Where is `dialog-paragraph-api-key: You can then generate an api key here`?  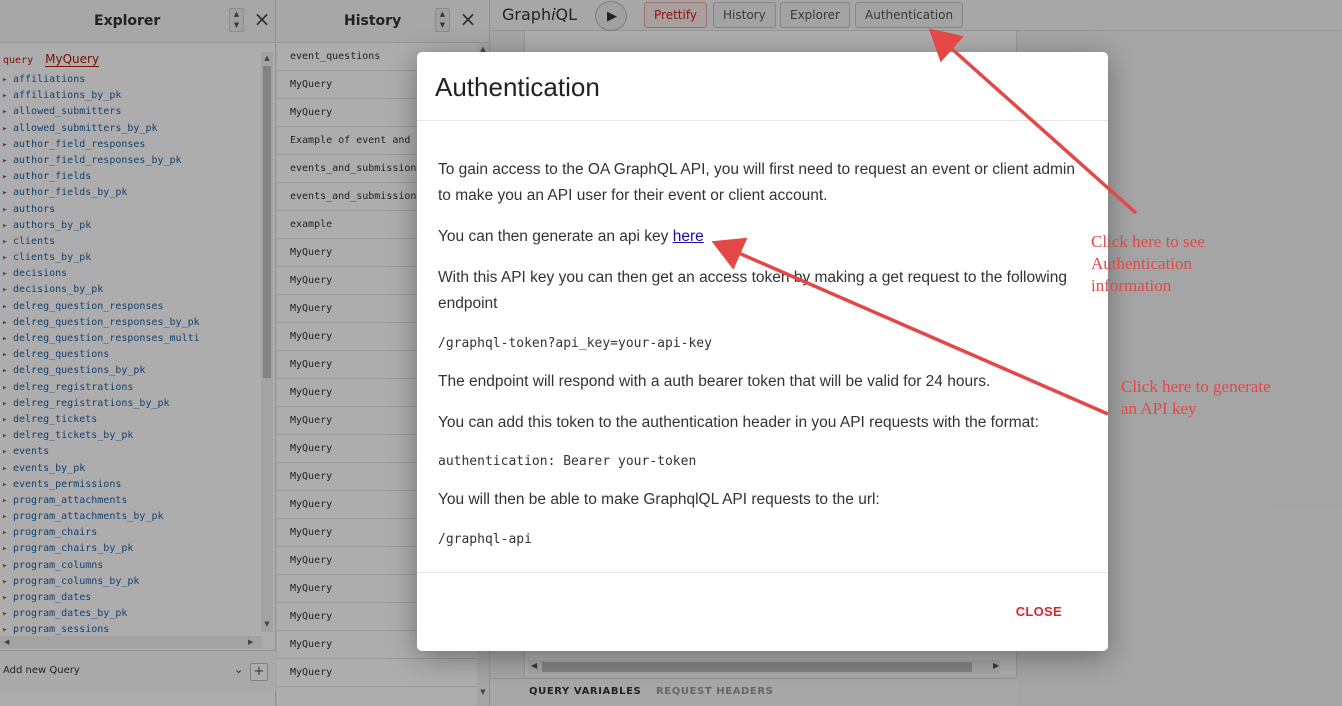 dialog-paragraph-api-key: You can then generate an api key here is located at coordinates (763, 237).